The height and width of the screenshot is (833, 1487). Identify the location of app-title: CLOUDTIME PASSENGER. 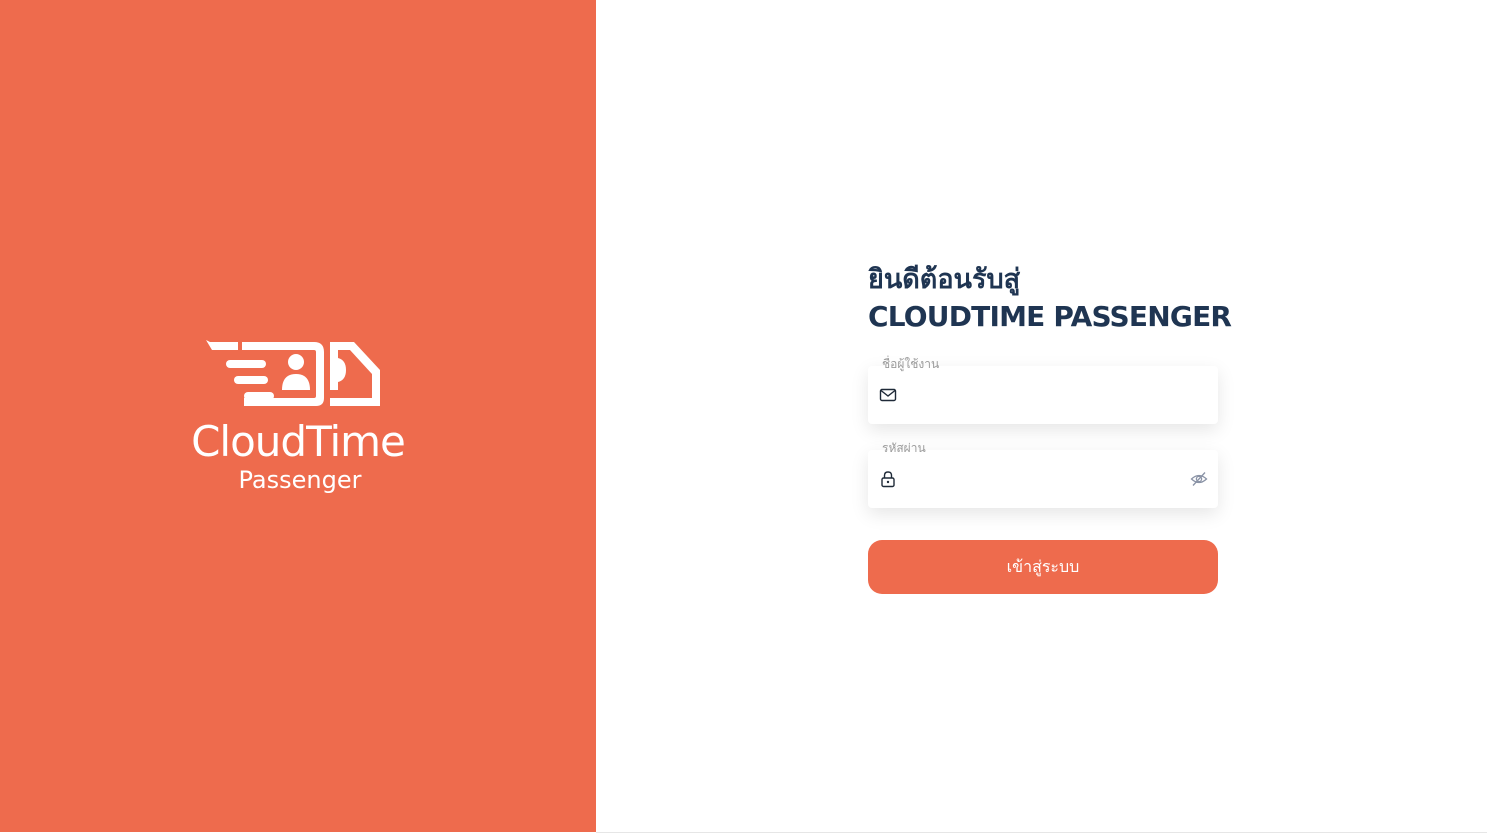
(1050, 316).